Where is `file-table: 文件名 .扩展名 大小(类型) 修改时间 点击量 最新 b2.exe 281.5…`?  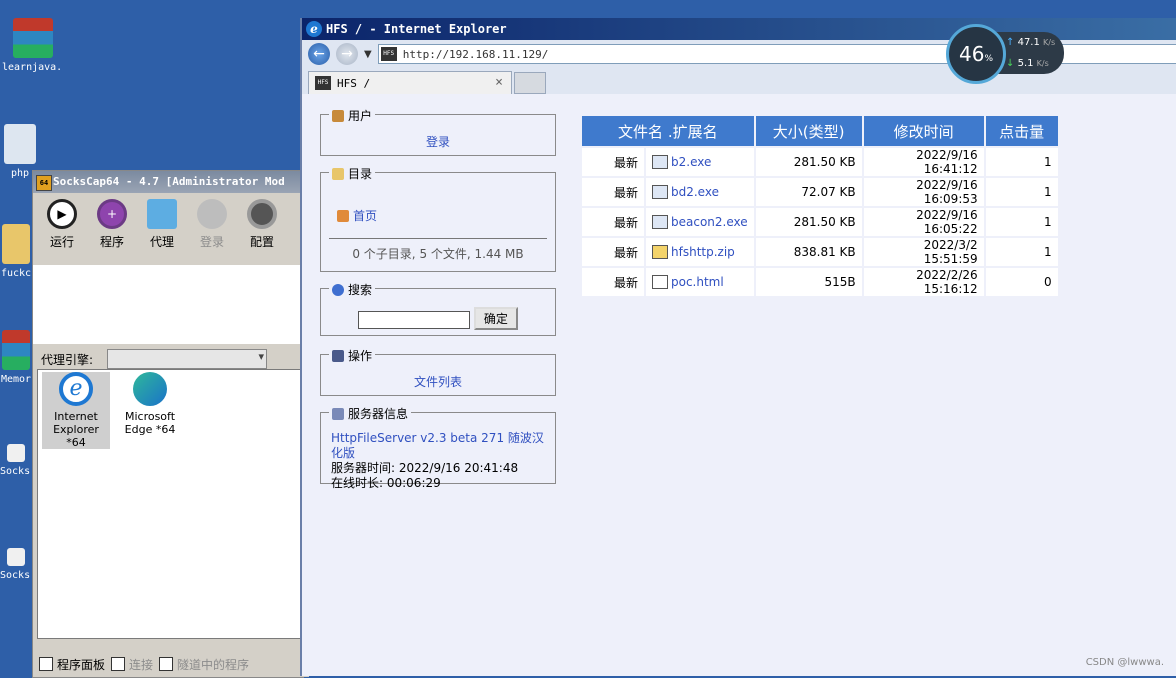
file-table: 文件名 .扩展名 大小(类型) 修改时间 点击量 最新 b2.exe 281.5… is located at coordinates (820, 206).